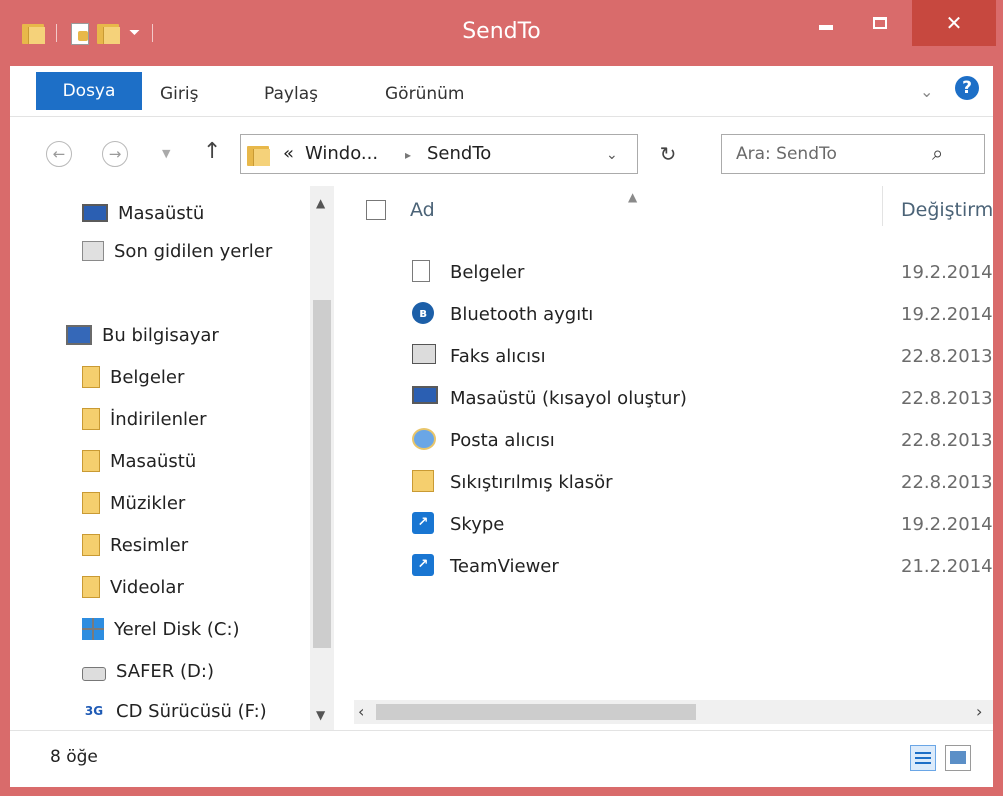  I want to click on nav-item-this-pc: Bu bilgisayar, so click(142, 335).